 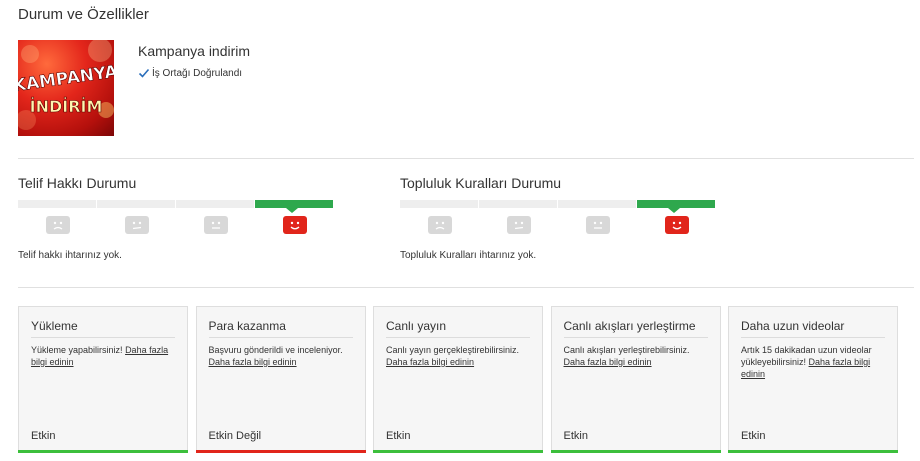 I want to click on feature-card-text: Canlı akışları yerleştirebilirsiniz., so click(x=626, y=350).